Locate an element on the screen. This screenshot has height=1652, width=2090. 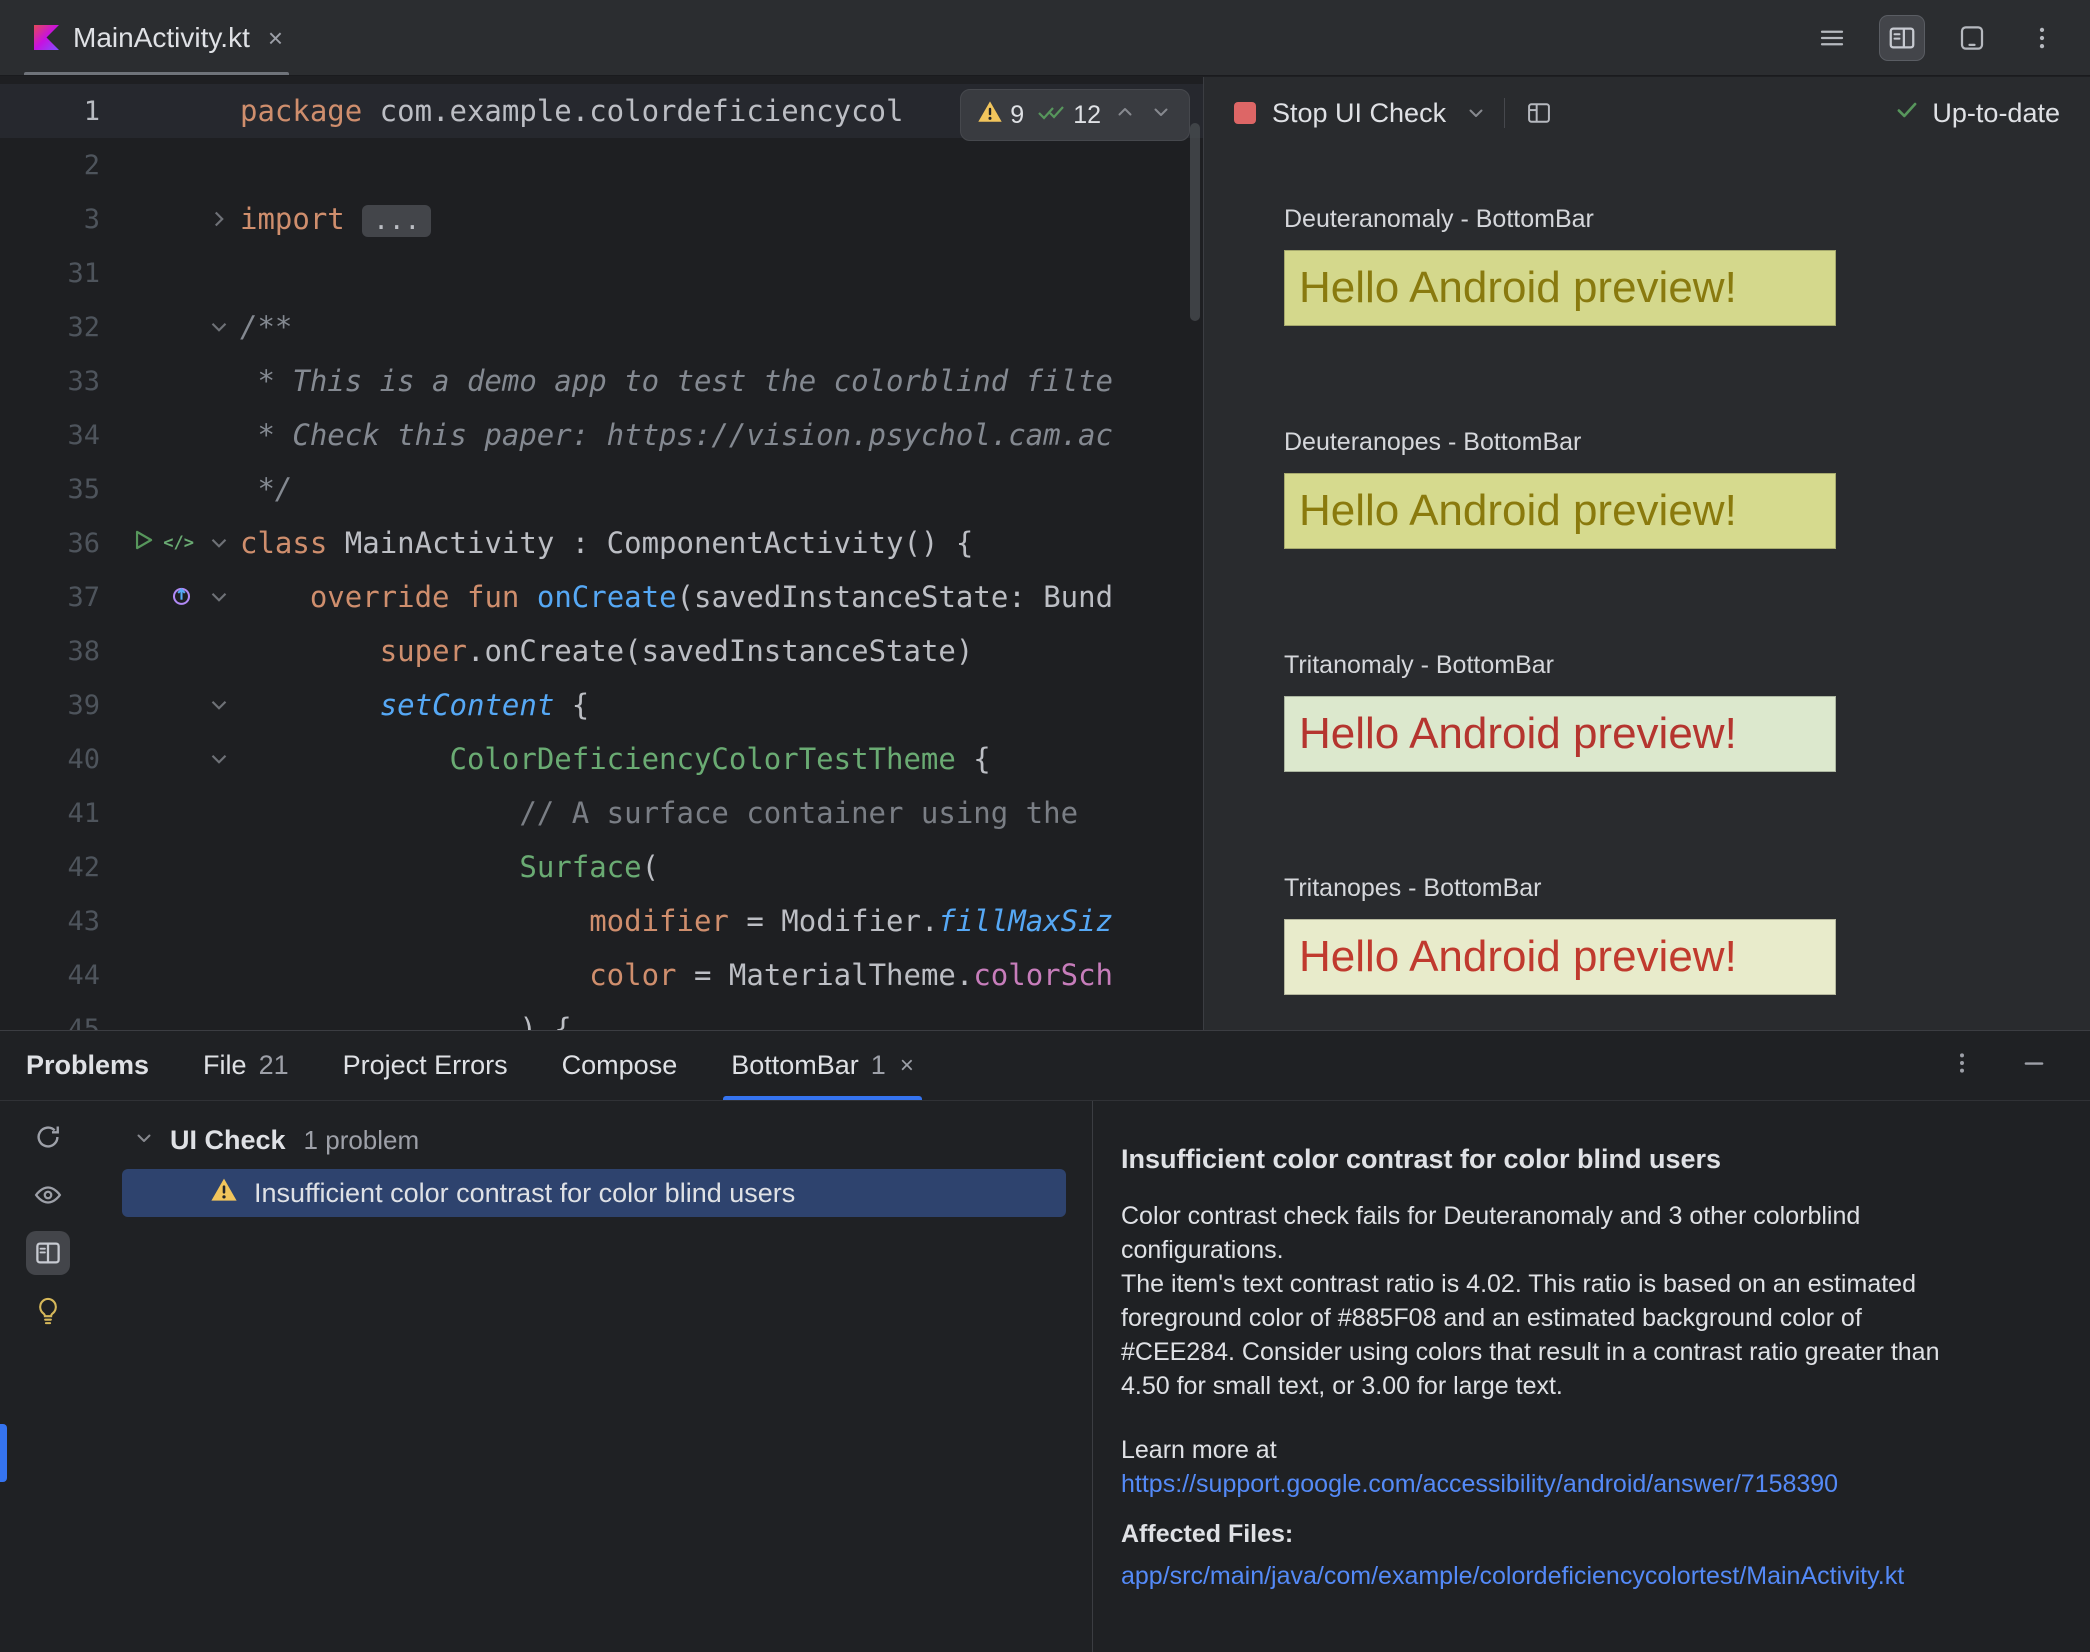
warning-count: 9 is located at coordinates (1017, 114).